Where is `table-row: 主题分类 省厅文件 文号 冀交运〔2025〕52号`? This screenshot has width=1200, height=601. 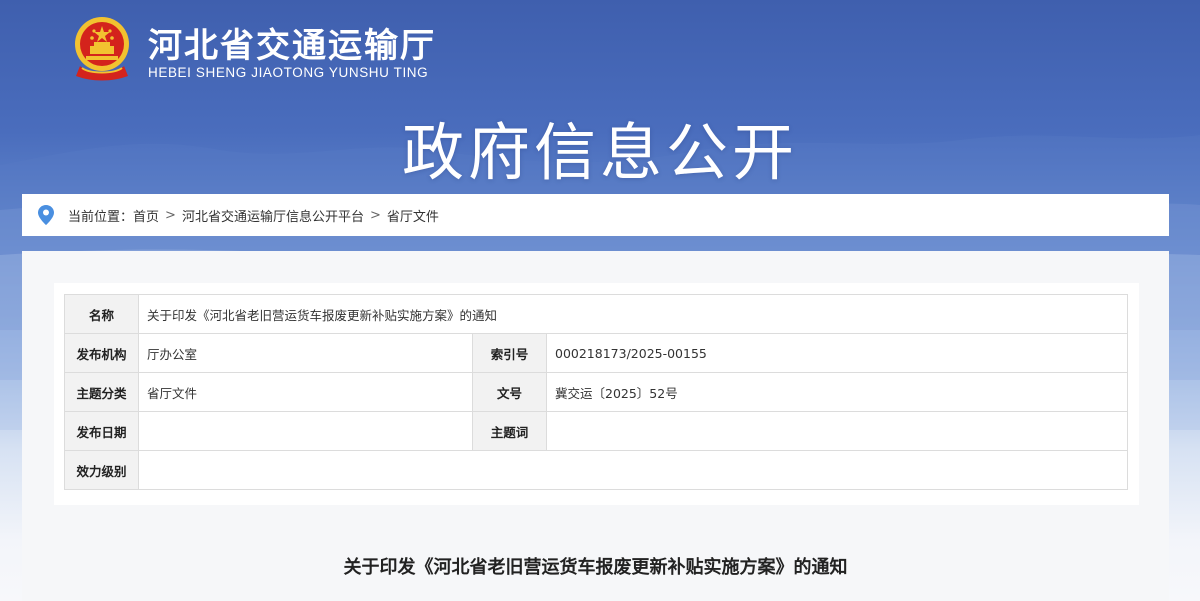 table-row: 主题分类 省厅文件 文号 冀交运〔2025〕52号 is located at coordinates (596, 392).